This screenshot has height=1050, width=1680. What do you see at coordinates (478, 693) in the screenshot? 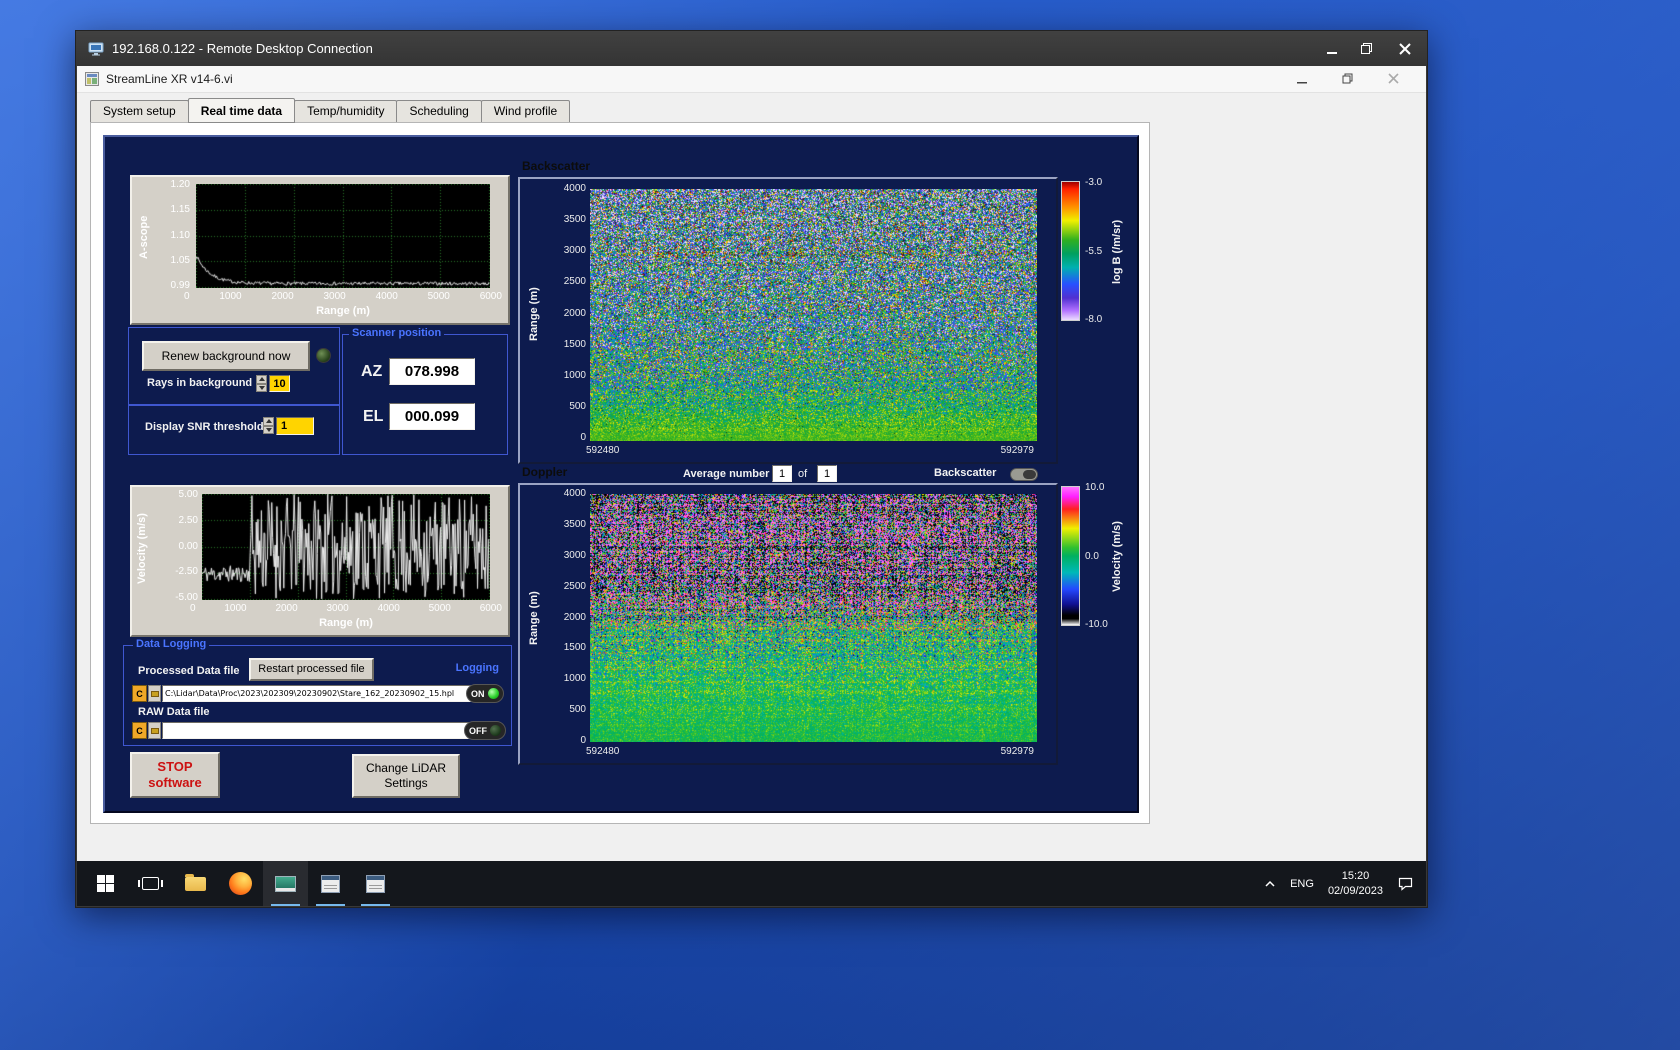
I see `processed-toggle-state: ON` at bounding box center [478, 693].